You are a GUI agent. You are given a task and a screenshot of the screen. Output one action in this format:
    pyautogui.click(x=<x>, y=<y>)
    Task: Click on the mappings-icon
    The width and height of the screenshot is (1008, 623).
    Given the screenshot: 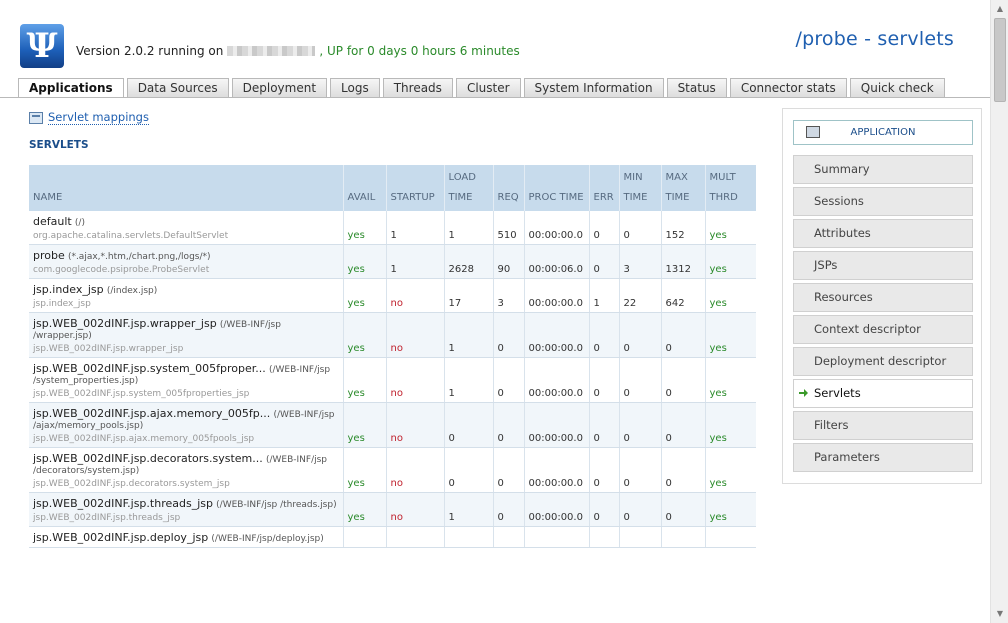 What is the action you would take?
    pyautogui.click(x=36, y=117)
    